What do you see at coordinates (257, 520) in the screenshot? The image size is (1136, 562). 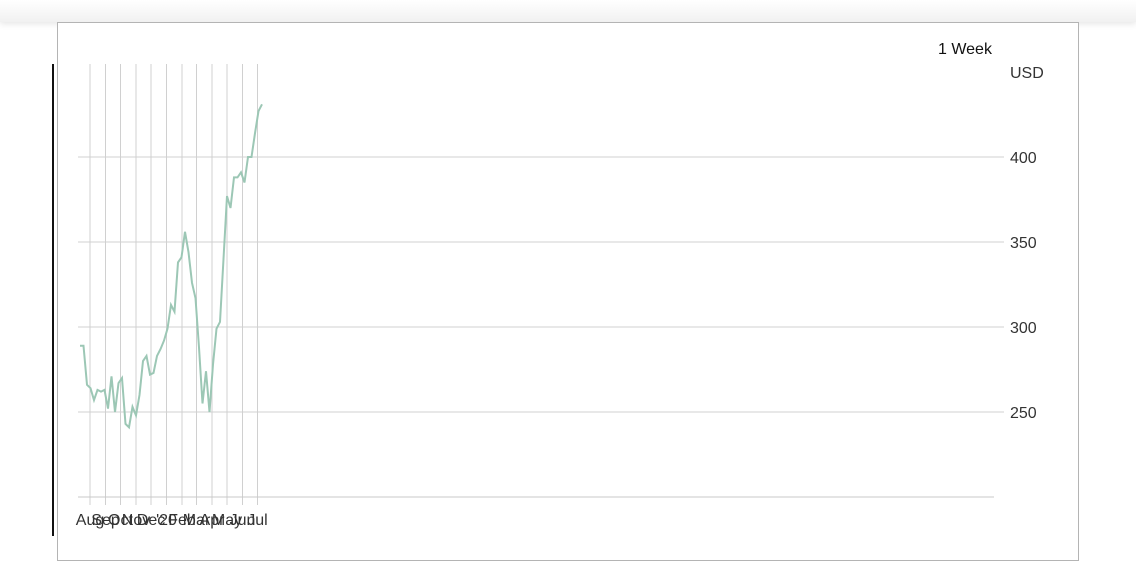 I see `x-tick-label: Jul` at bounding box center [257, 520].